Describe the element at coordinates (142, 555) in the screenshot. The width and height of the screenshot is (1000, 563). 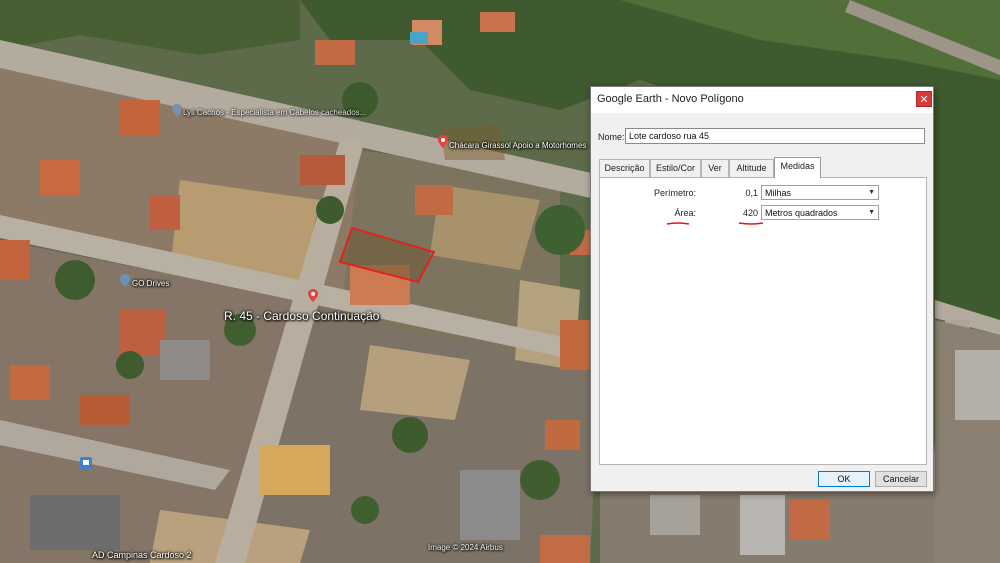
I see `place-label-church: AD Campinas Cardoso 2` at that location.